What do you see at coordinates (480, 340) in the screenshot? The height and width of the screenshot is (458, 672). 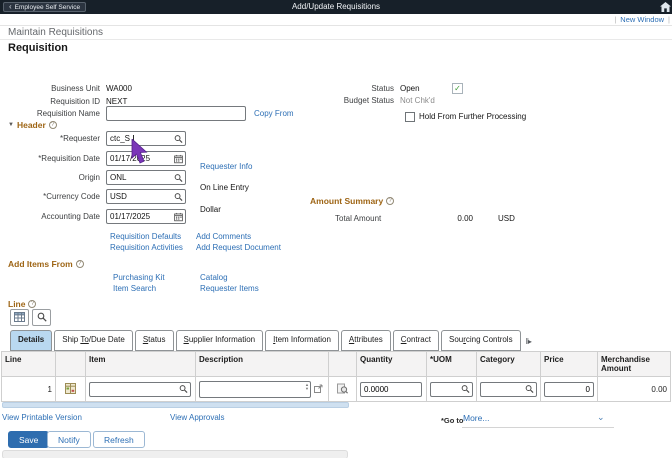 I see `tab-sourcing-controls: Sourcing Controls` at bounding box center [480, 340].